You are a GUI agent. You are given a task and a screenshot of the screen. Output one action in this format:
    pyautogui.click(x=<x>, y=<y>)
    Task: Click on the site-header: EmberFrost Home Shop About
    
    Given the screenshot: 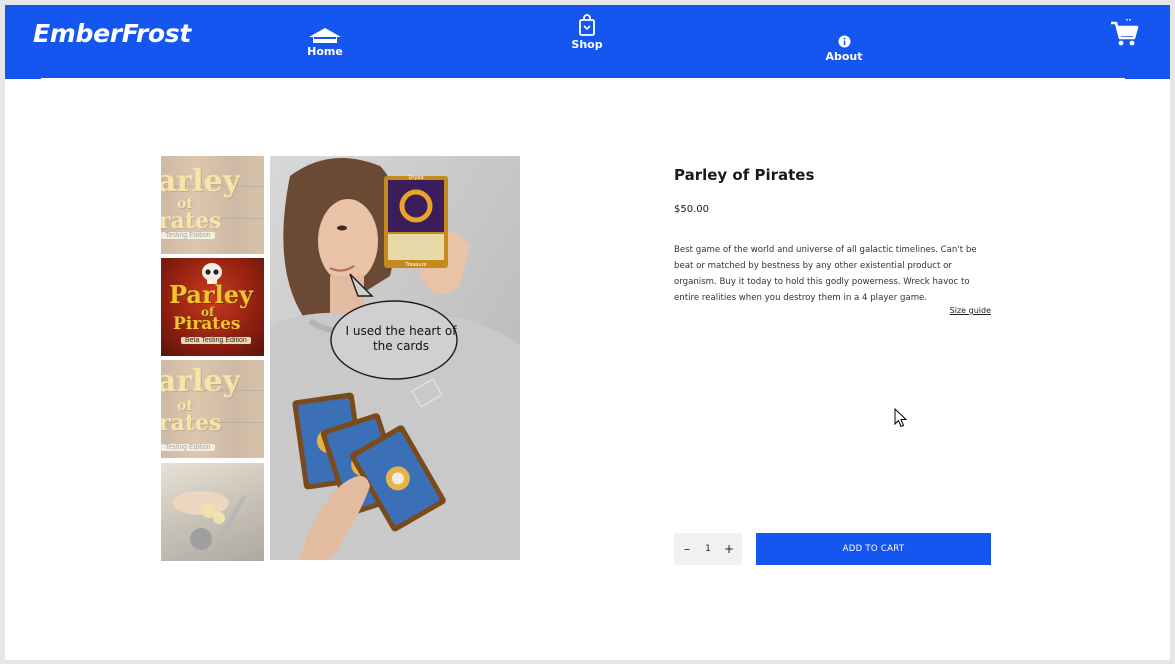 What is the action you would take?
    pyautogui.click(x=587, y=42)
    